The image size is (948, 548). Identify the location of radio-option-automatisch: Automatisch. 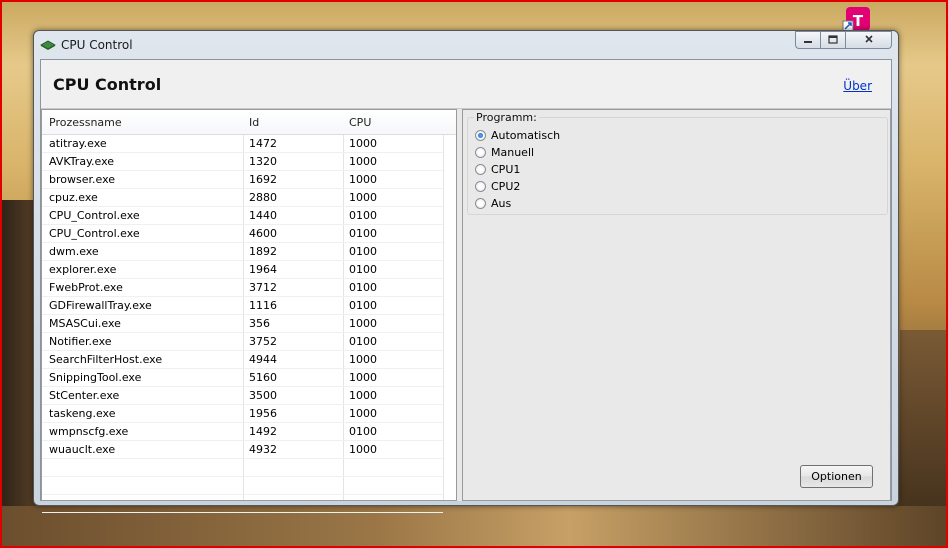
(517, 135).